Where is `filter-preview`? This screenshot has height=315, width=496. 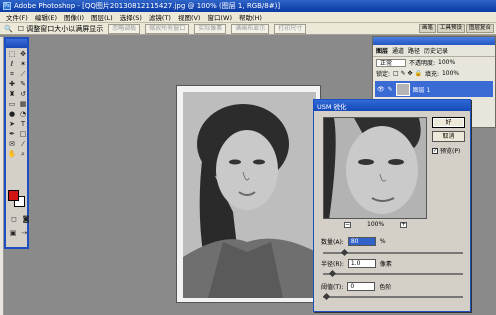 filter-preview is located at coordinates (375, 168).